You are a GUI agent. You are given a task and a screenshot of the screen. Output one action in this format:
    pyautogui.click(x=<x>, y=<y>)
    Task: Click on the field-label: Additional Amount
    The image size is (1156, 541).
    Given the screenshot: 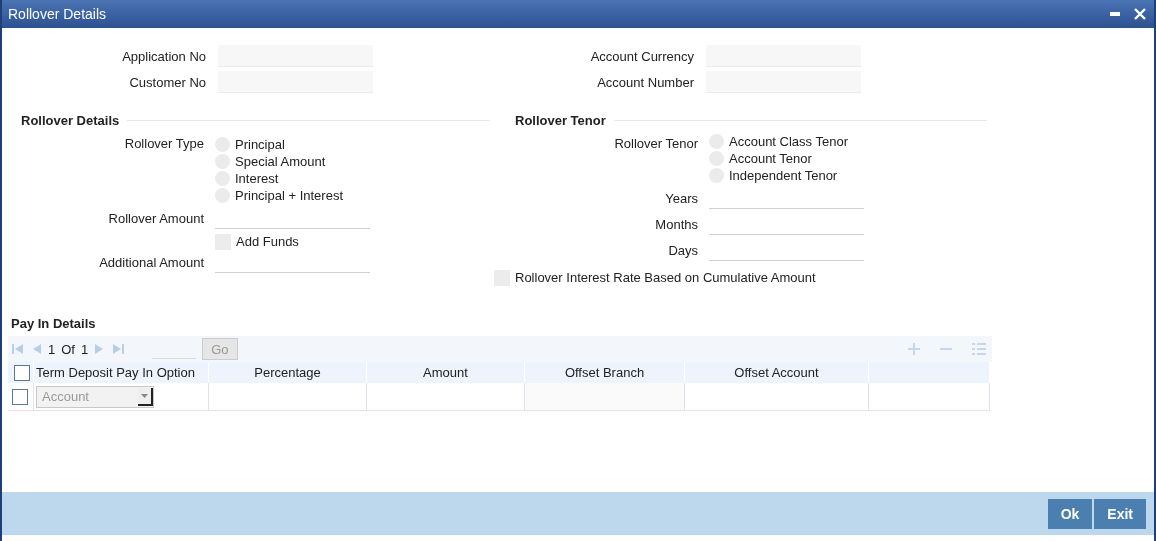 What is the action you would take?
    pyautogui.click(x=151, y=262)
    